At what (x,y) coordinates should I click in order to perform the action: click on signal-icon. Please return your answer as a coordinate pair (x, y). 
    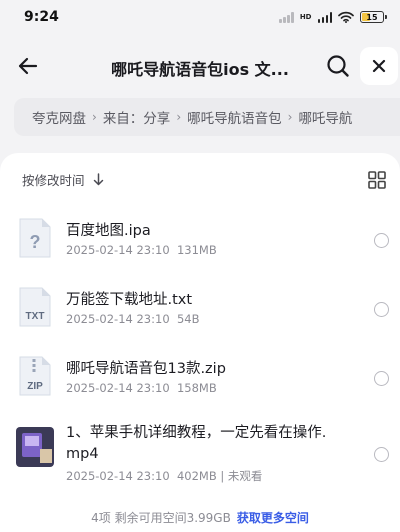
    Looking at the image, I should click on (286, 17).